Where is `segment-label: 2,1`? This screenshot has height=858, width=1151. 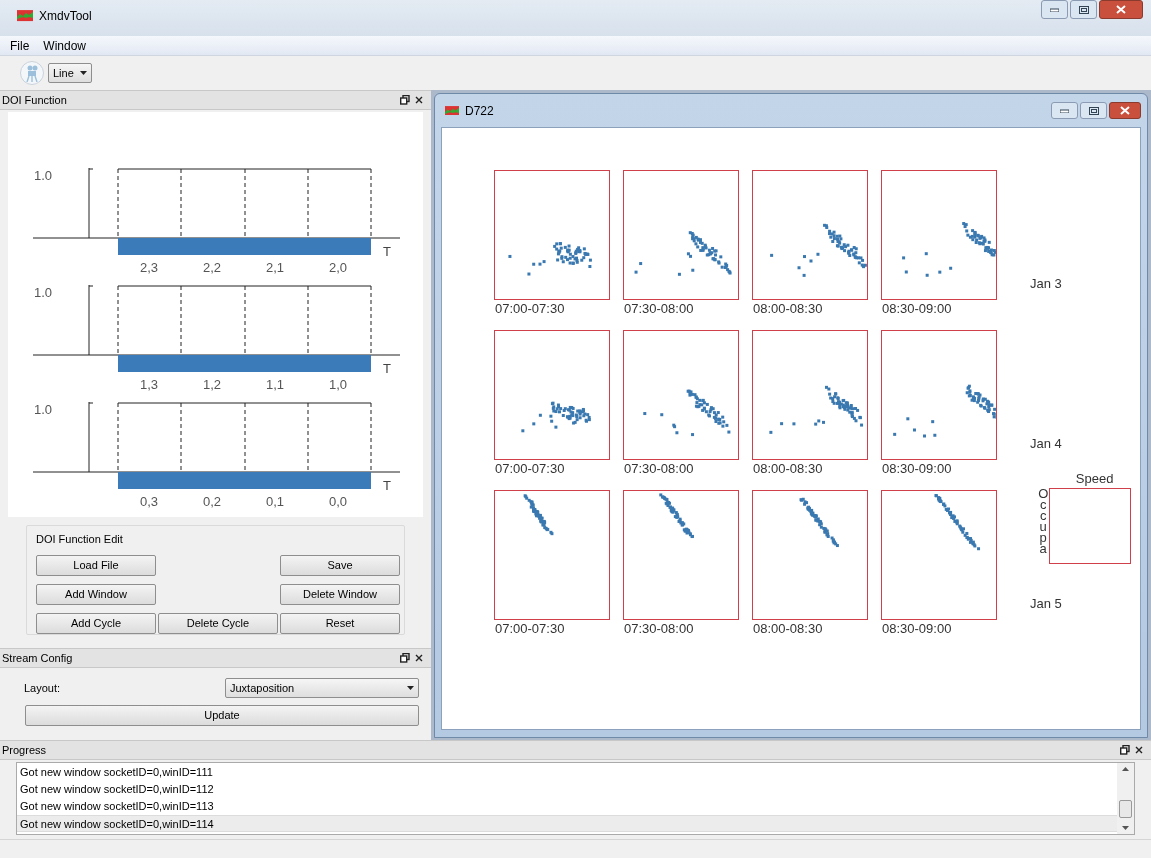
segment-label: 2,1 is located at coordinates (275, 267).